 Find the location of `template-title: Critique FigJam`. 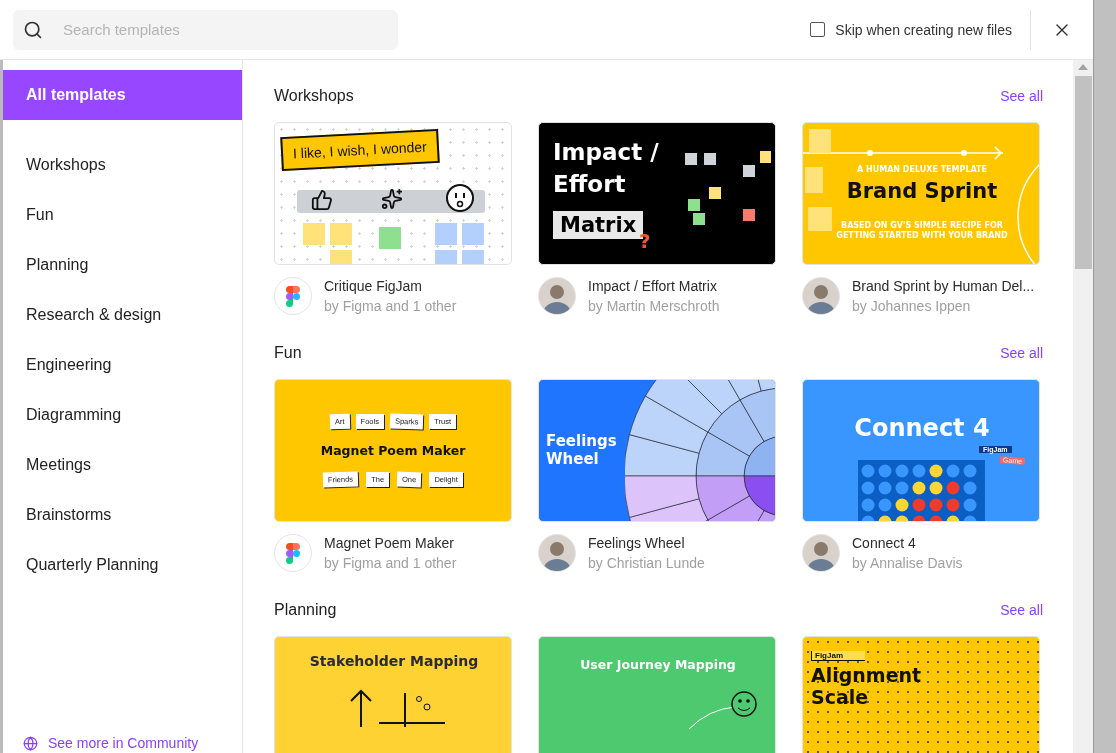

template-title: Critique FigJam is located at coordinates (390, 286).